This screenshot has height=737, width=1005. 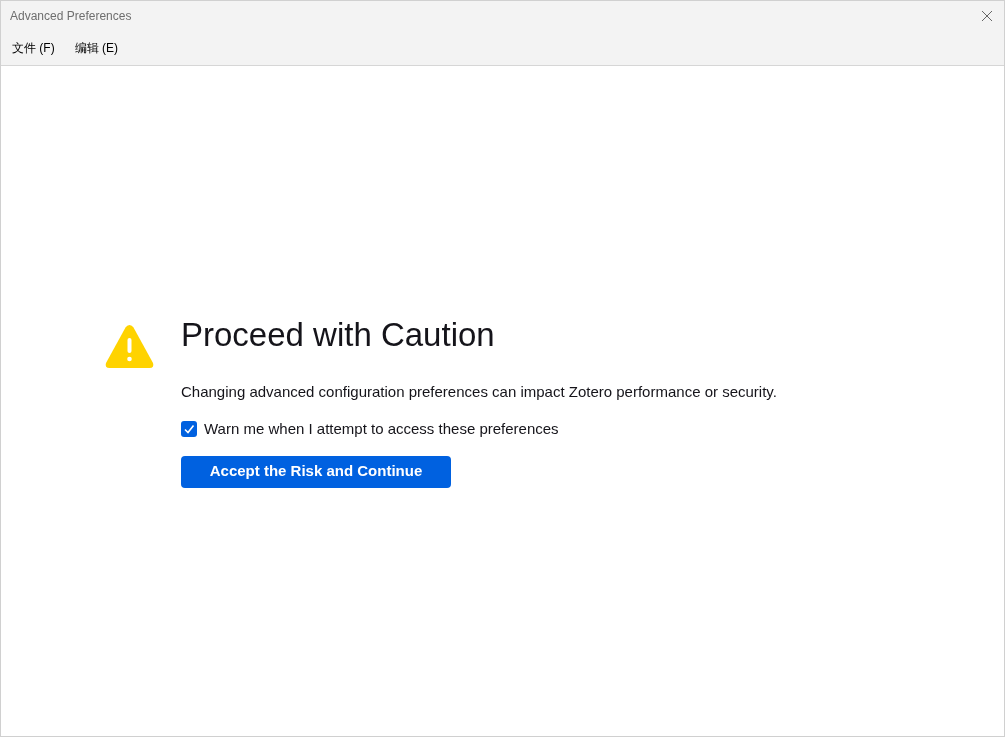 I want to click on warning-message: Changing advanced configuration preferences can impact Zotero performance or security., so click(x=479, y=391).